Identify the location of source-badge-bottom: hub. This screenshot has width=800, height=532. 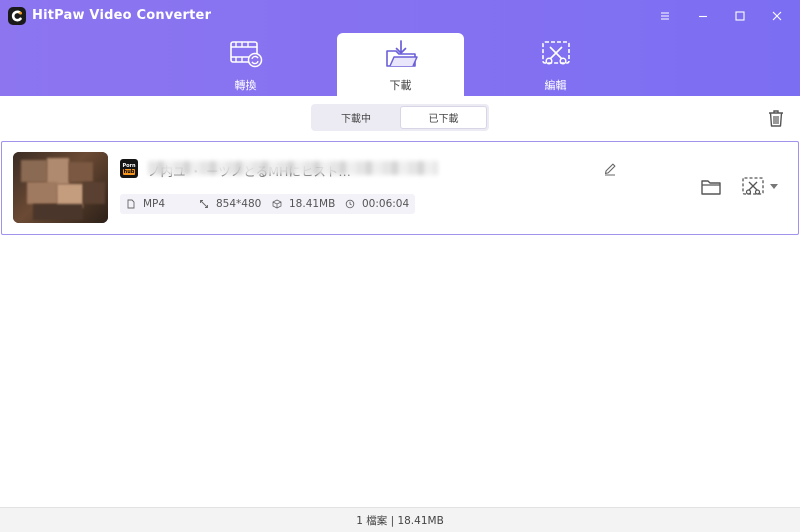
(129, 171).